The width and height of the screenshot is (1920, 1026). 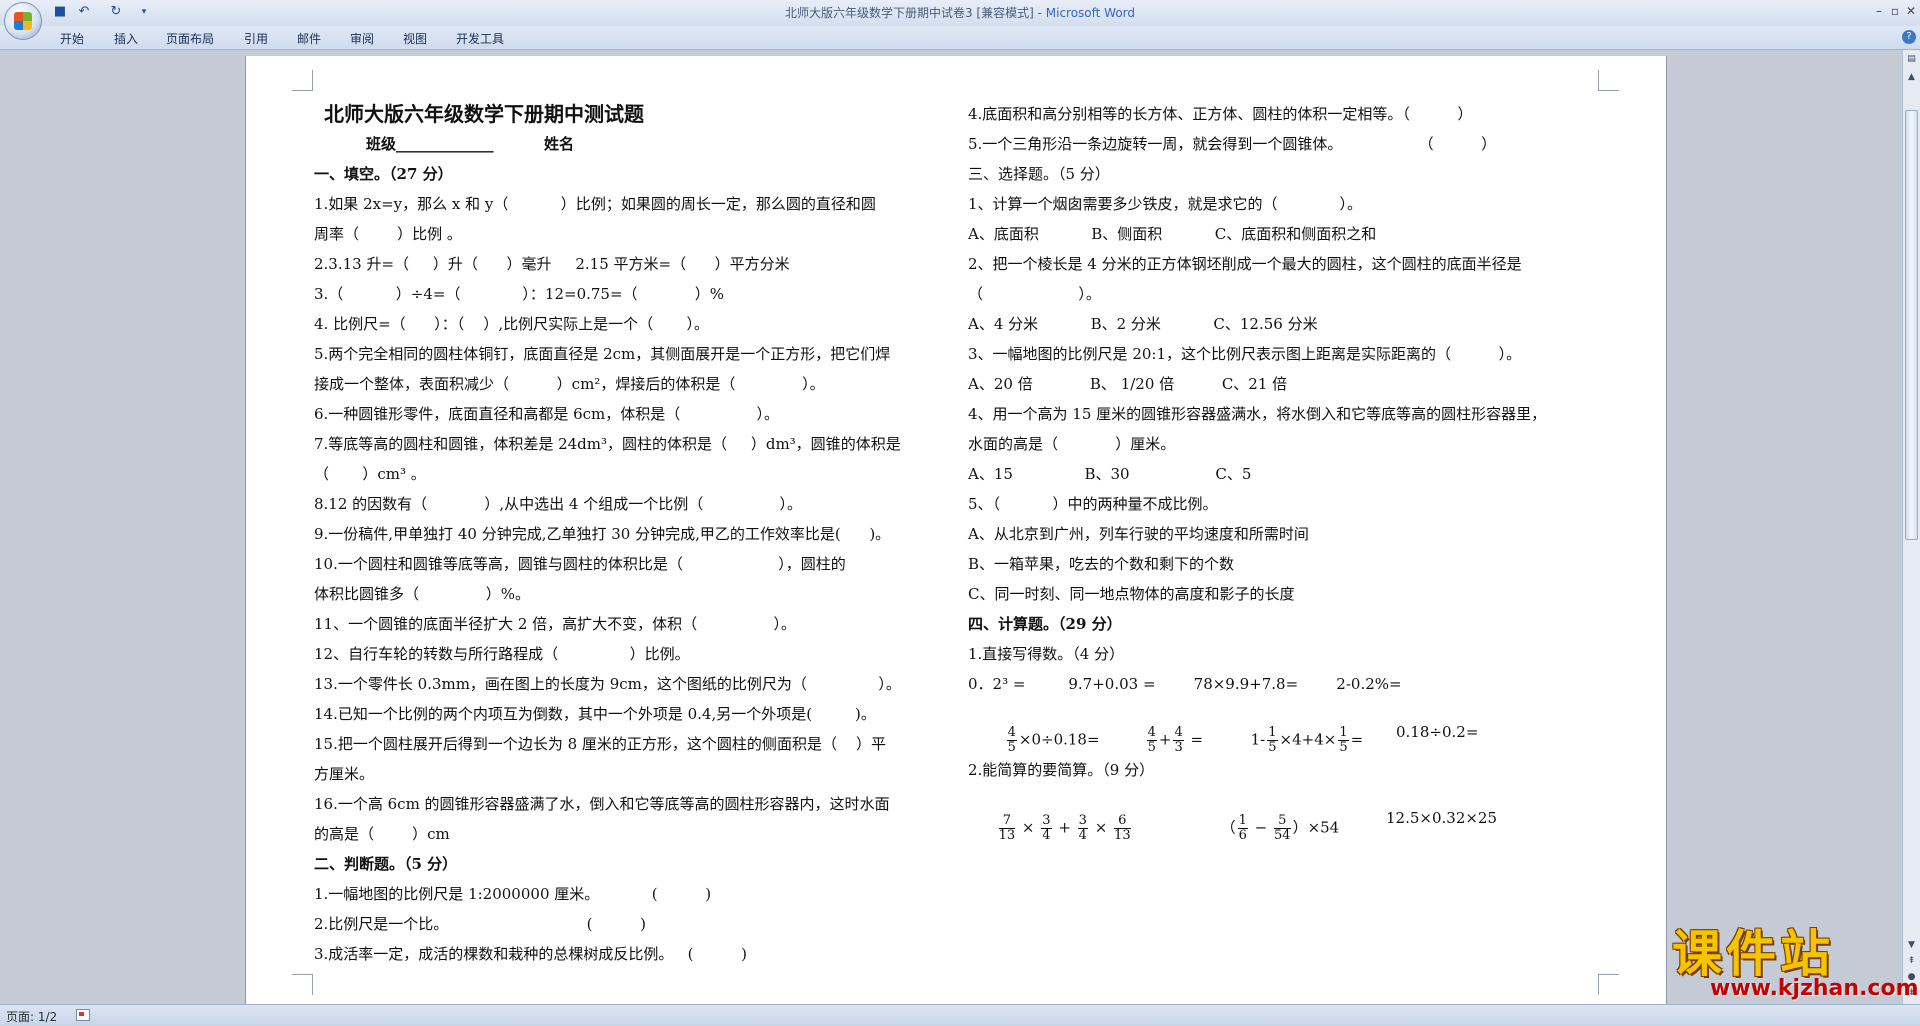 I want to click on tab-home: 开始, so click(x=72, y=38).